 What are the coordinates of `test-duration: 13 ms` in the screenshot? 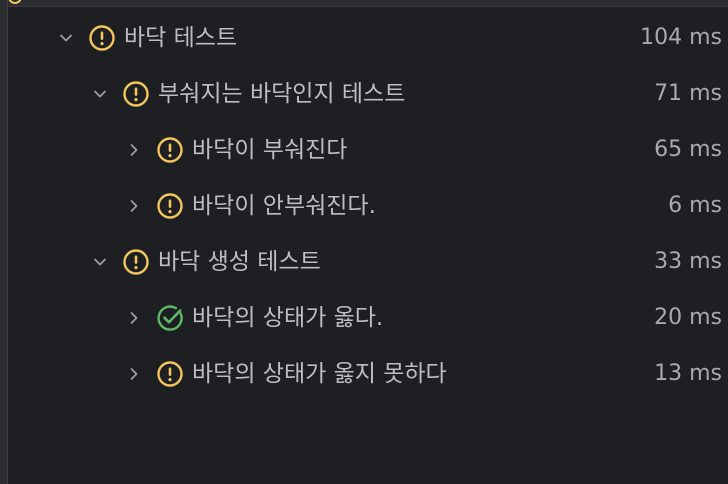 It's located at (688, 373).